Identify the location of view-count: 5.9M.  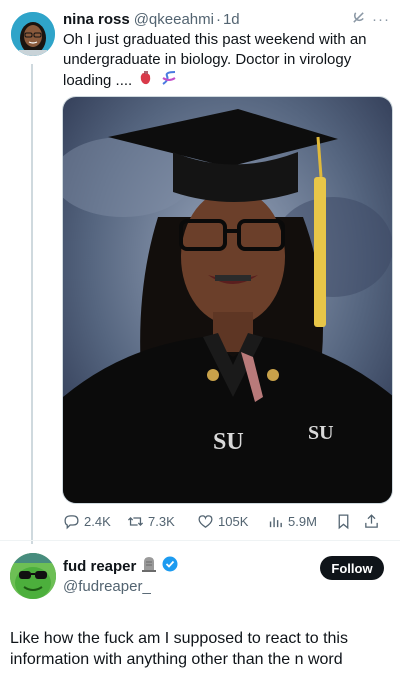
(302, 521).